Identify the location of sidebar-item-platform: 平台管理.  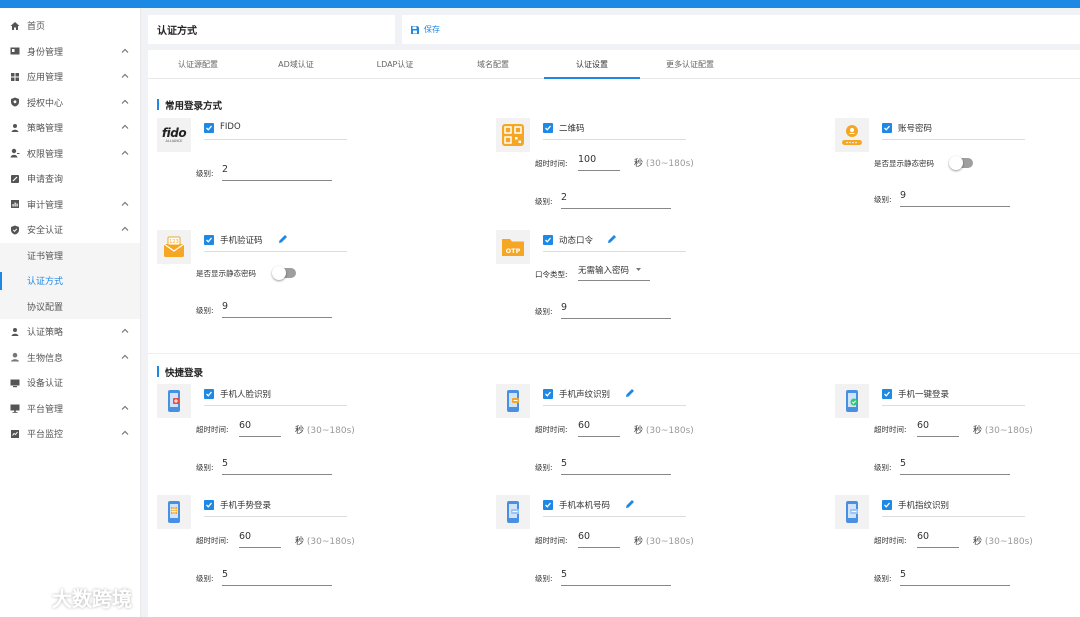
(70, 409).